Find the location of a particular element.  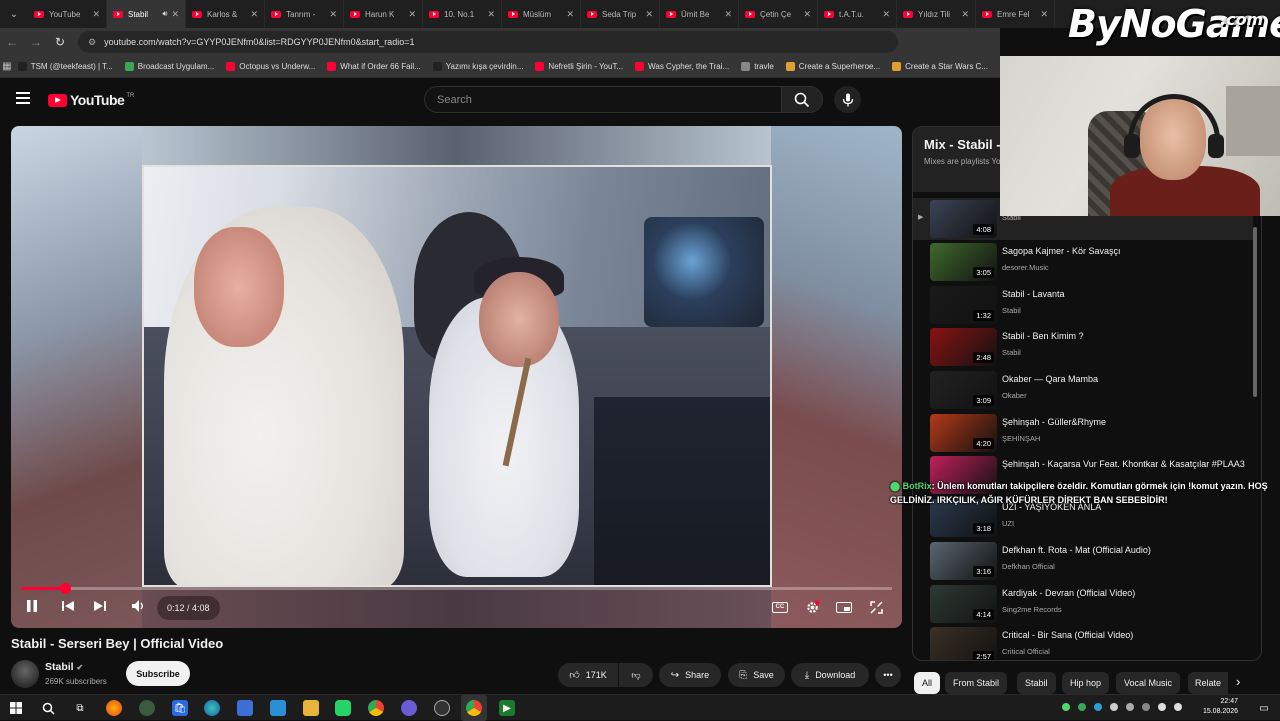

subtitles-button: CC is located at coordinates (780, 607).